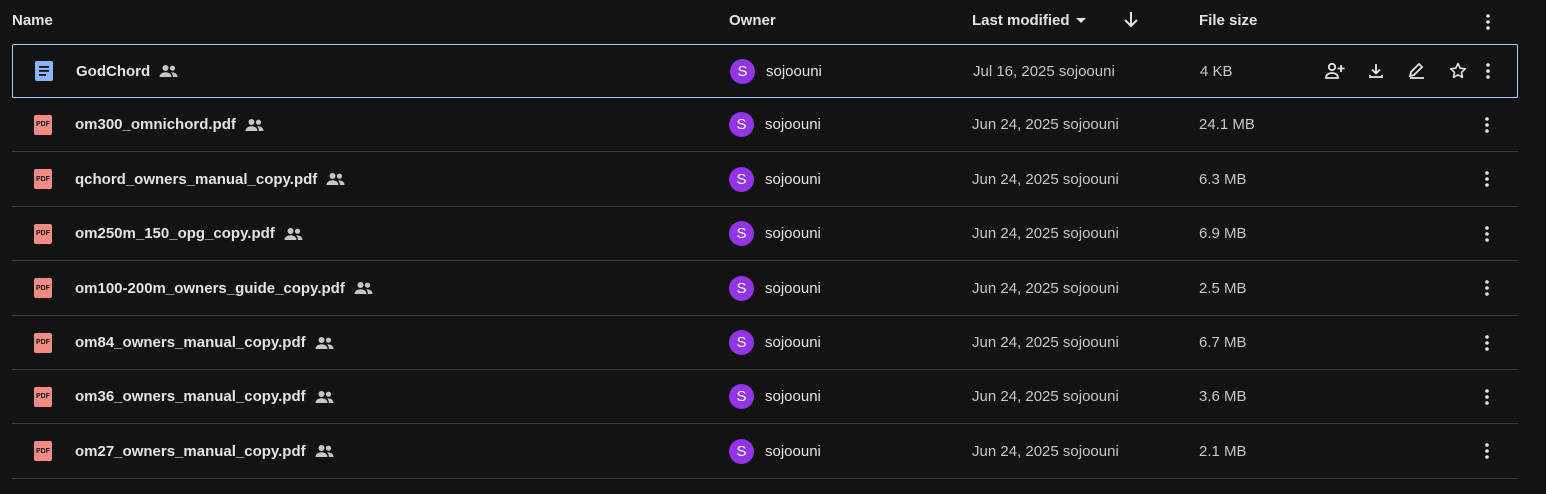 The height and width of the screenshot is (494, 1546). Describe the element at coordinates (1223, 288) in the screenshot. I see `file-size-cell: 2.5 MB` at that location.